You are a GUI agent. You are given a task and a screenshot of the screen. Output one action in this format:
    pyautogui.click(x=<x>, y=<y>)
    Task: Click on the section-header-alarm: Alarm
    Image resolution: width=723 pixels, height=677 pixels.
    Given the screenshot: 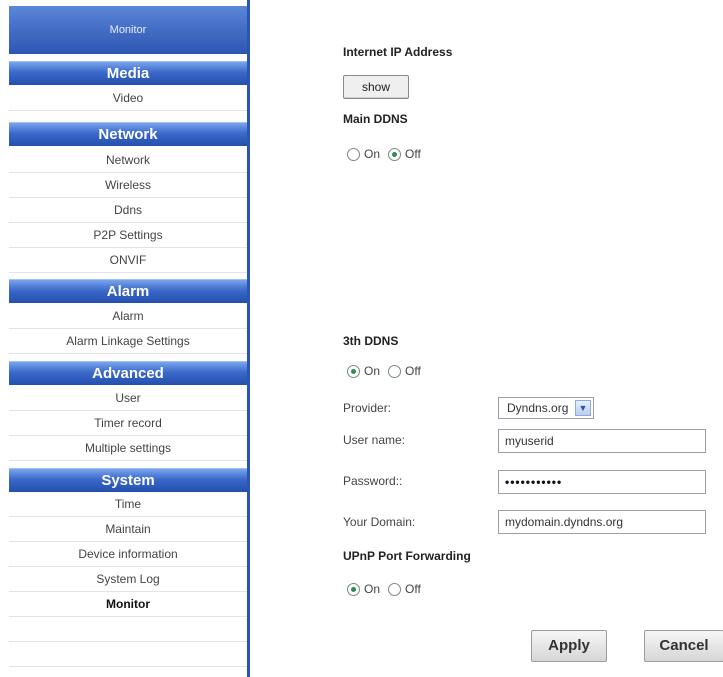 What is the action you would take?
    pyautogui.click(x=128, y=291)
    